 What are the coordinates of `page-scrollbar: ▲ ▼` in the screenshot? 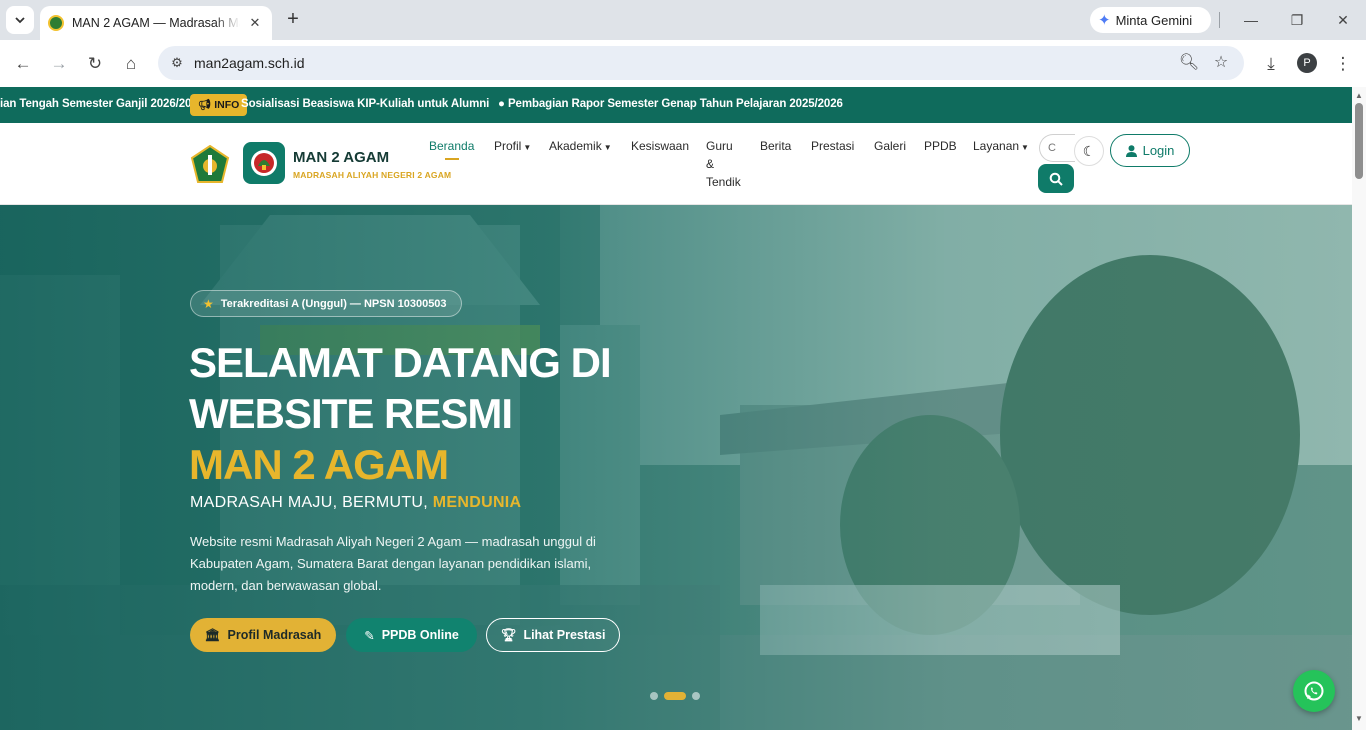 It's located at (1359, 408).